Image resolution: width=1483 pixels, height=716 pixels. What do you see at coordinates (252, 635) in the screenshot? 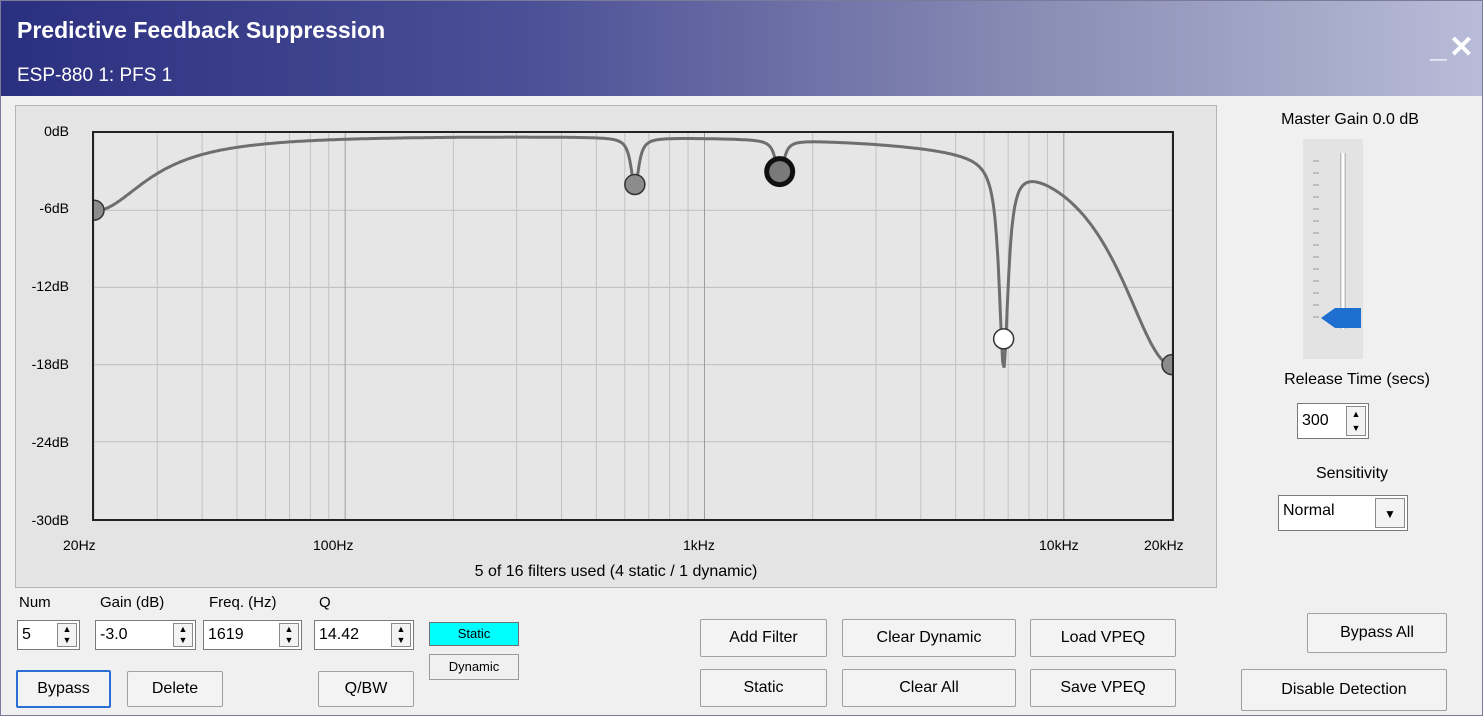
I see `freq-stepper: 1619 ▲ ▼` at bounding box center [252, 635].